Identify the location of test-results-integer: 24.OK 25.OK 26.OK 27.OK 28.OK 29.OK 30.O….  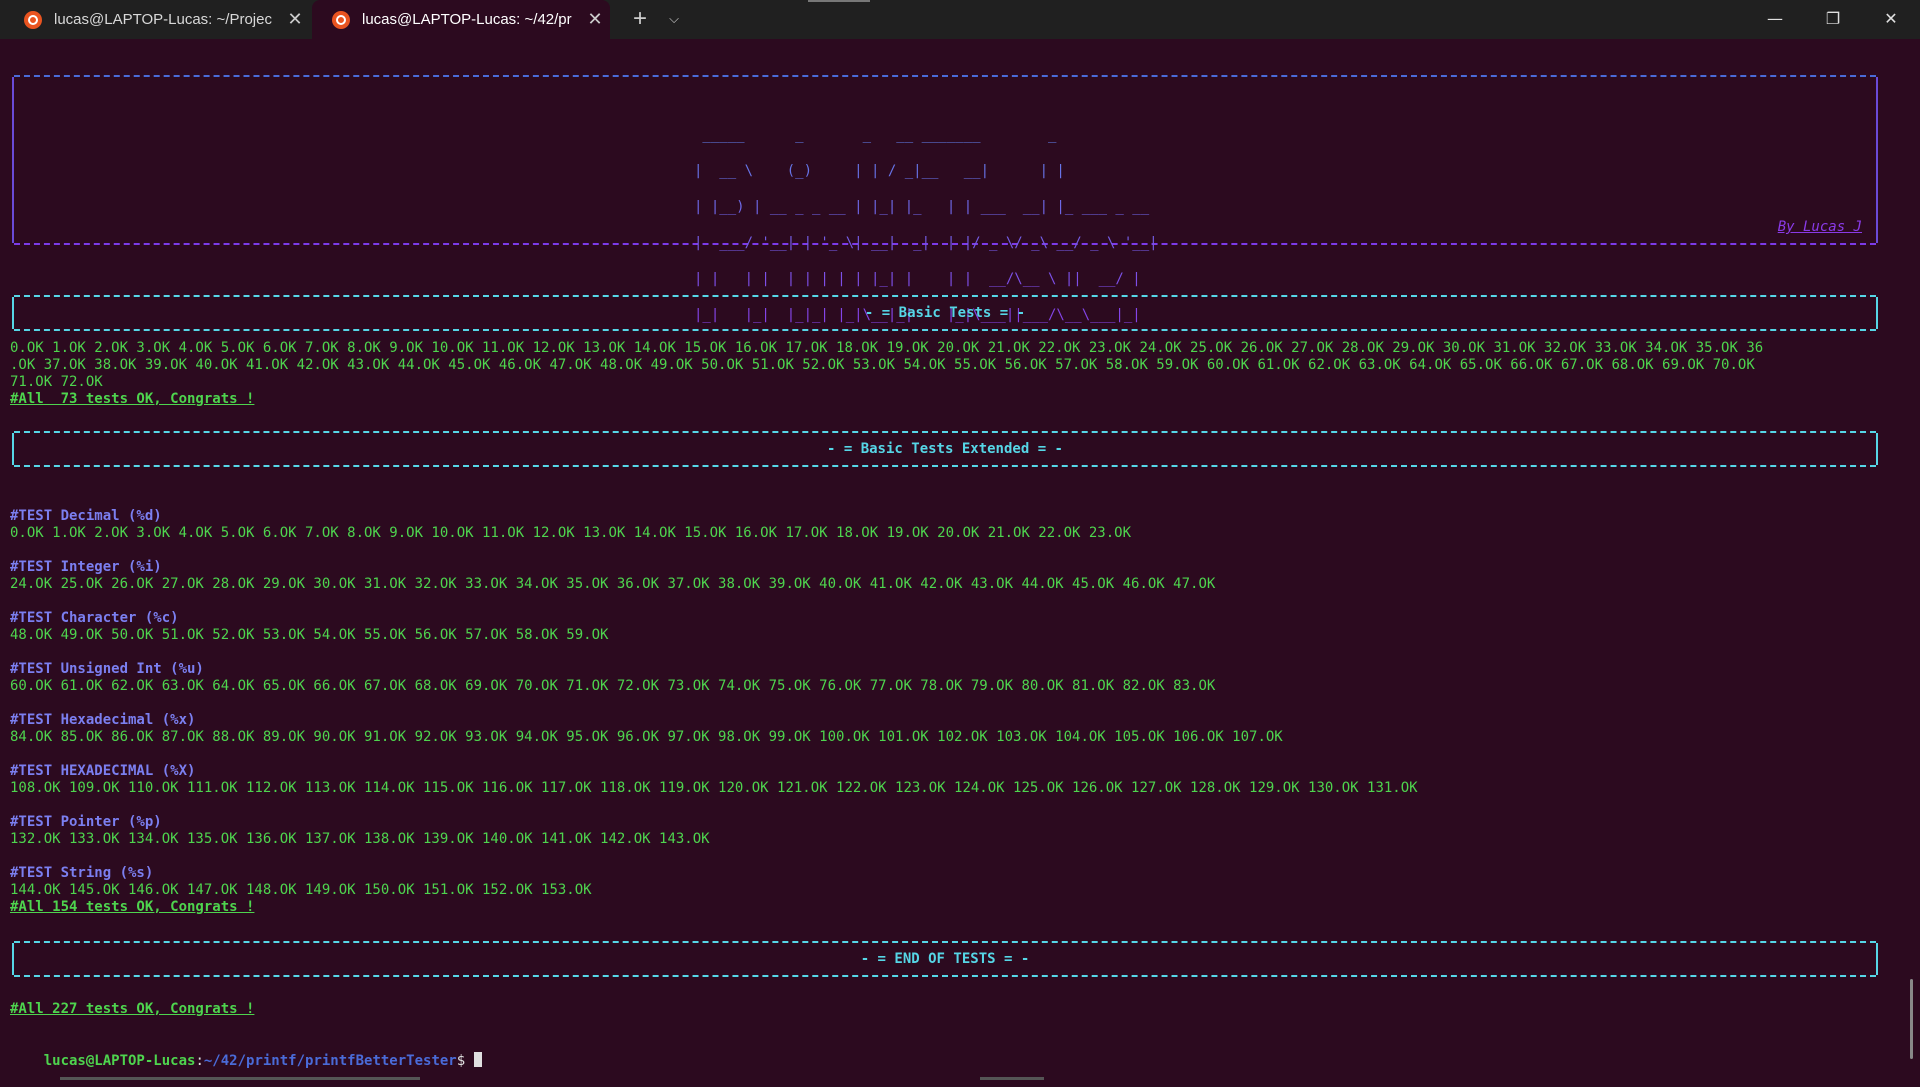
(613, 584).